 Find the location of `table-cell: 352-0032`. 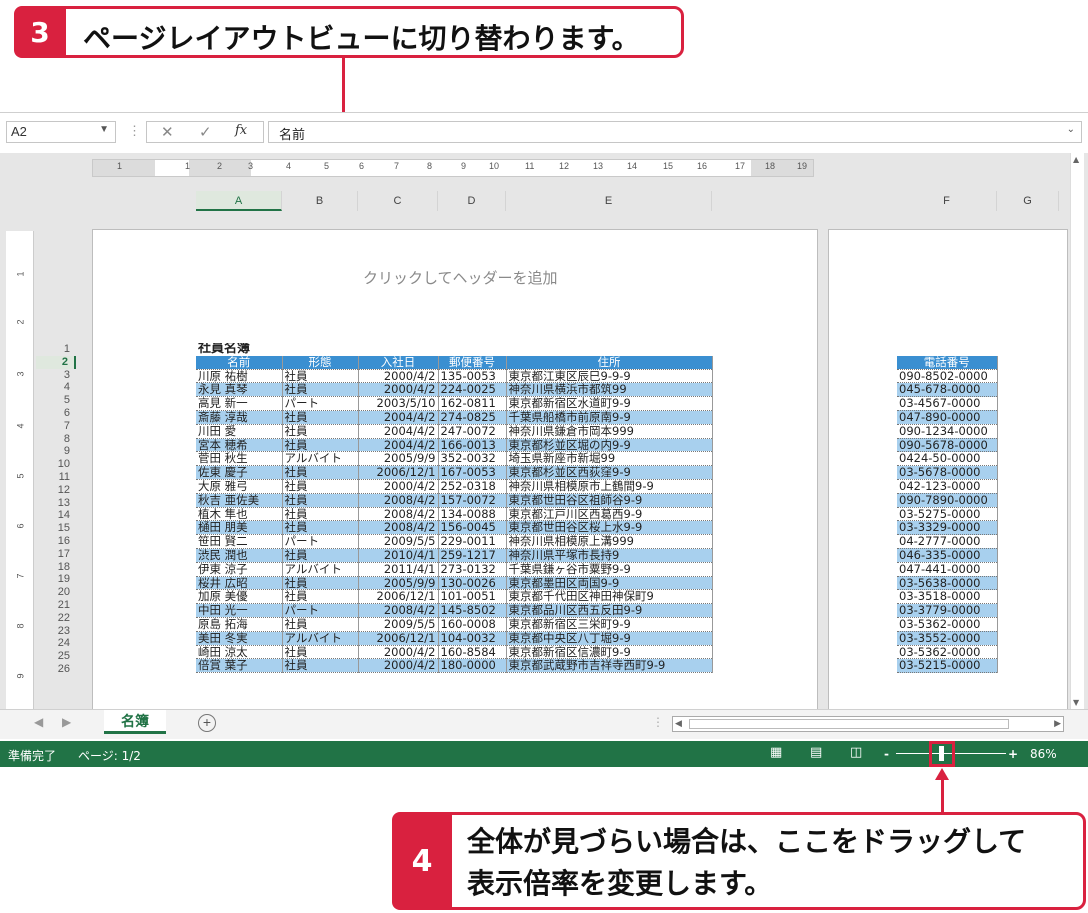

table-cell: 352-0032 is located at coordinates (472, 459).